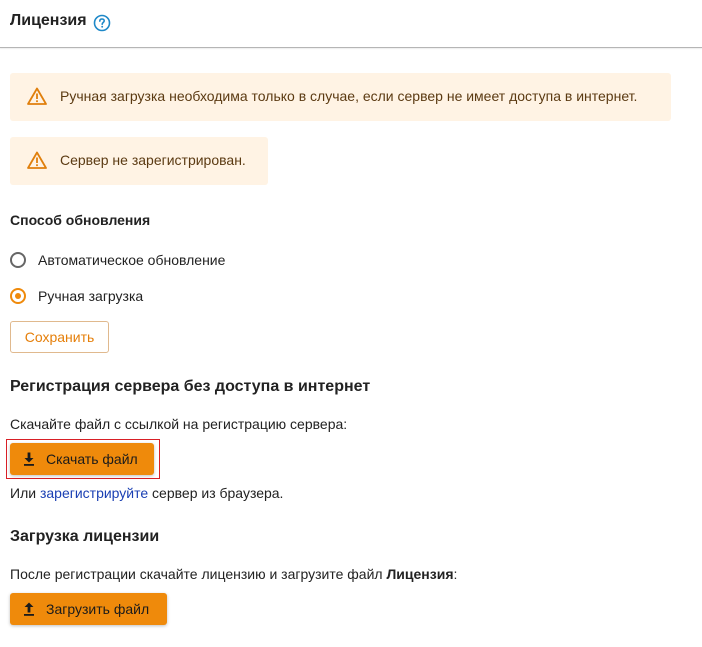 The image size is (702, 647). Describe the element at coordinates (92, 459) in the screenshot. I see `download-file-label: Скачать файл` at that location.